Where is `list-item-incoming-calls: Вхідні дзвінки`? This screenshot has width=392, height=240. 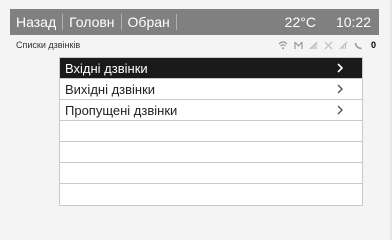
list-item-incoming-calls: Вхідні дзвінки is located at coordinates (211, 68).